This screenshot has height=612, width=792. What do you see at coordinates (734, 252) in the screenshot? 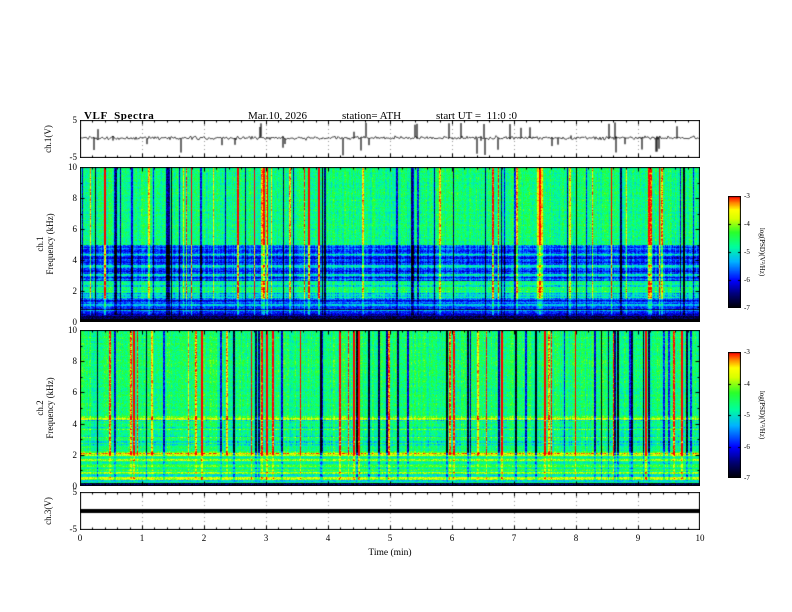
I see `colorbar-ch1-canvas` at bounding box center [734, 252].